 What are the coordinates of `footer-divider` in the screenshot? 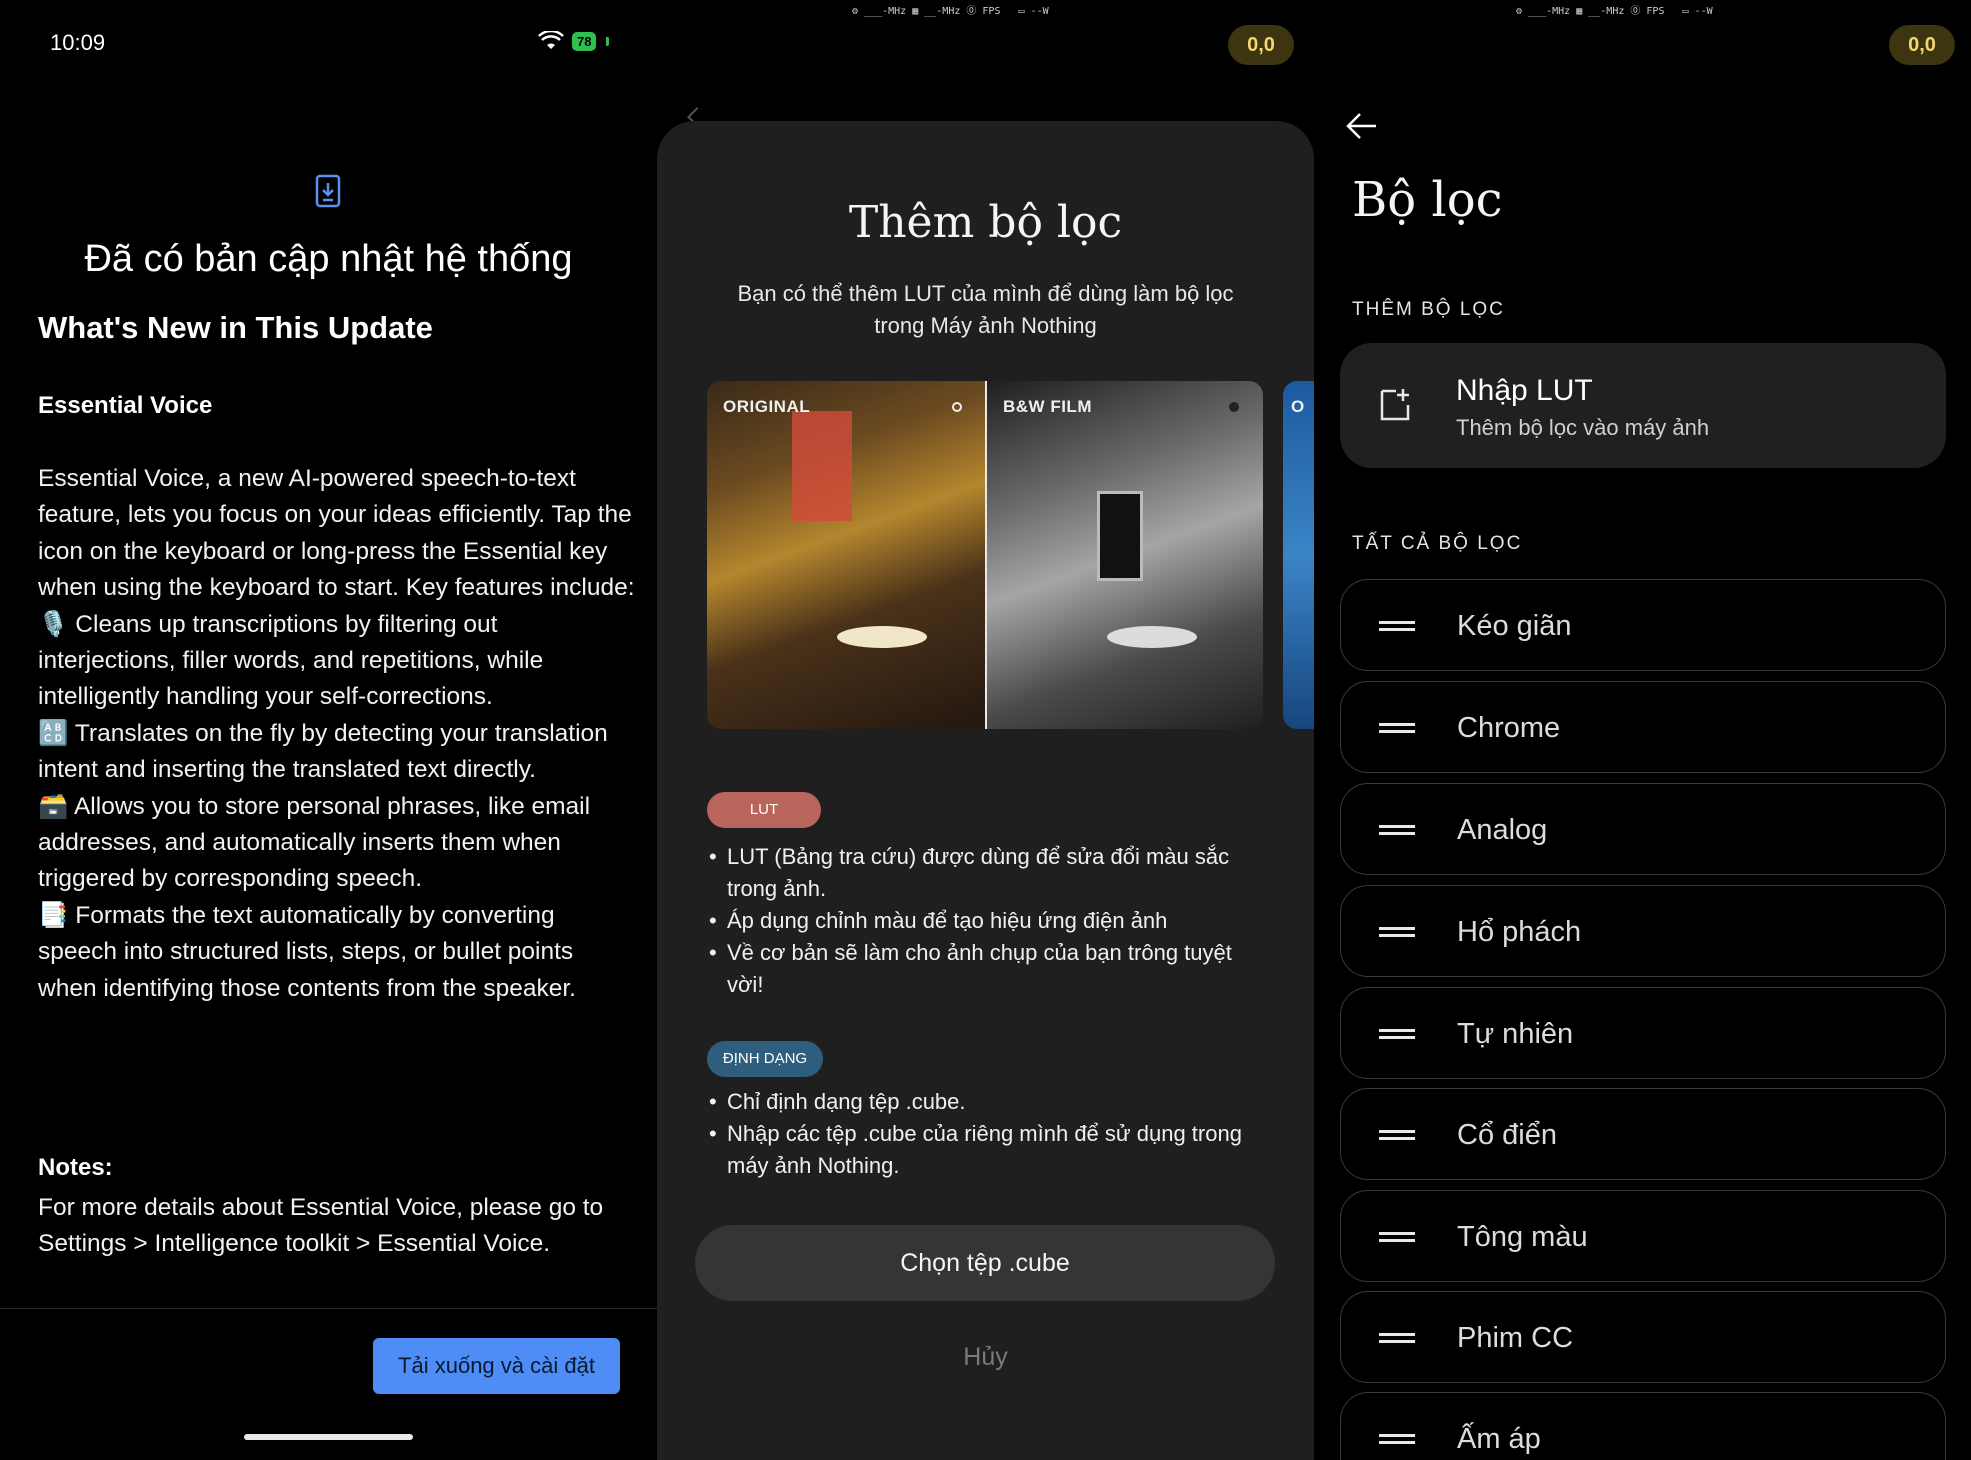 It's located at (328, 1308).